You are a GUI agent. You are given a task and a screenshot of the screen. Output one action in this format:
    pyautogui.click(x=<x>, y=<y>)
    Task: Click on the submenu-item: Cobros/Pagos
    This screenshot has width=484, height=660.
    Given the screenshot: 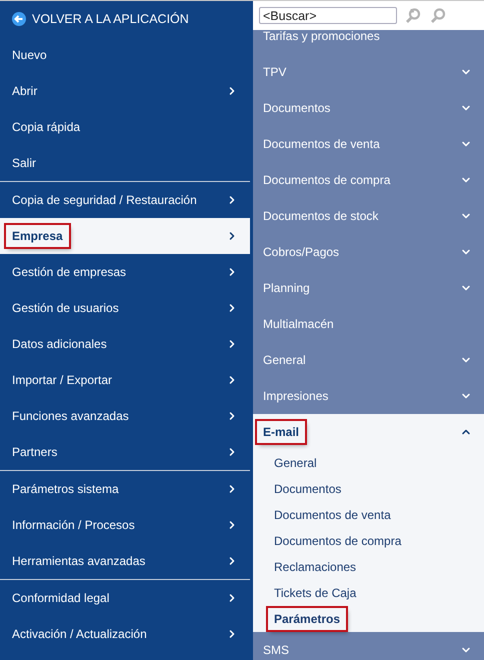 What is the action you would take?
    pyautogui.click(x=368, y=252)
    